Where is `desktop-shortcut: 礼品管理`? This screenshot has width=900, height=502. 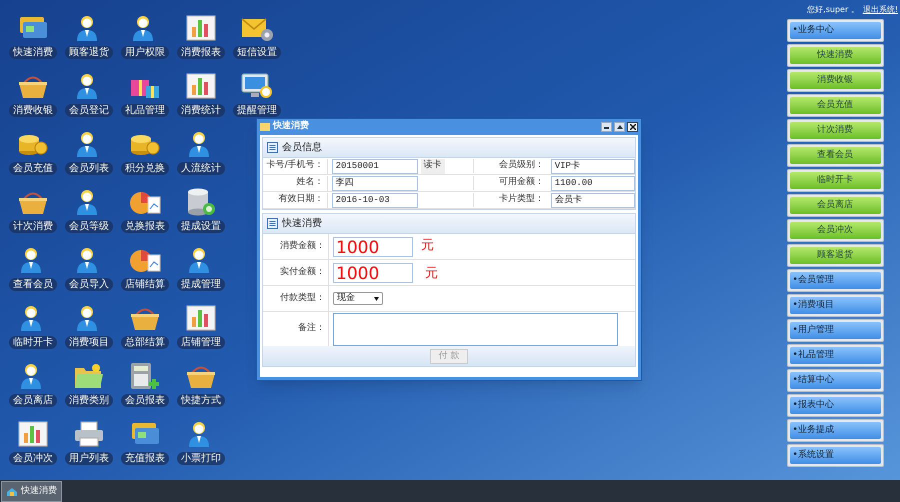 desktop-shortcut: 礼品管理 is located at coordinates (145, 94).